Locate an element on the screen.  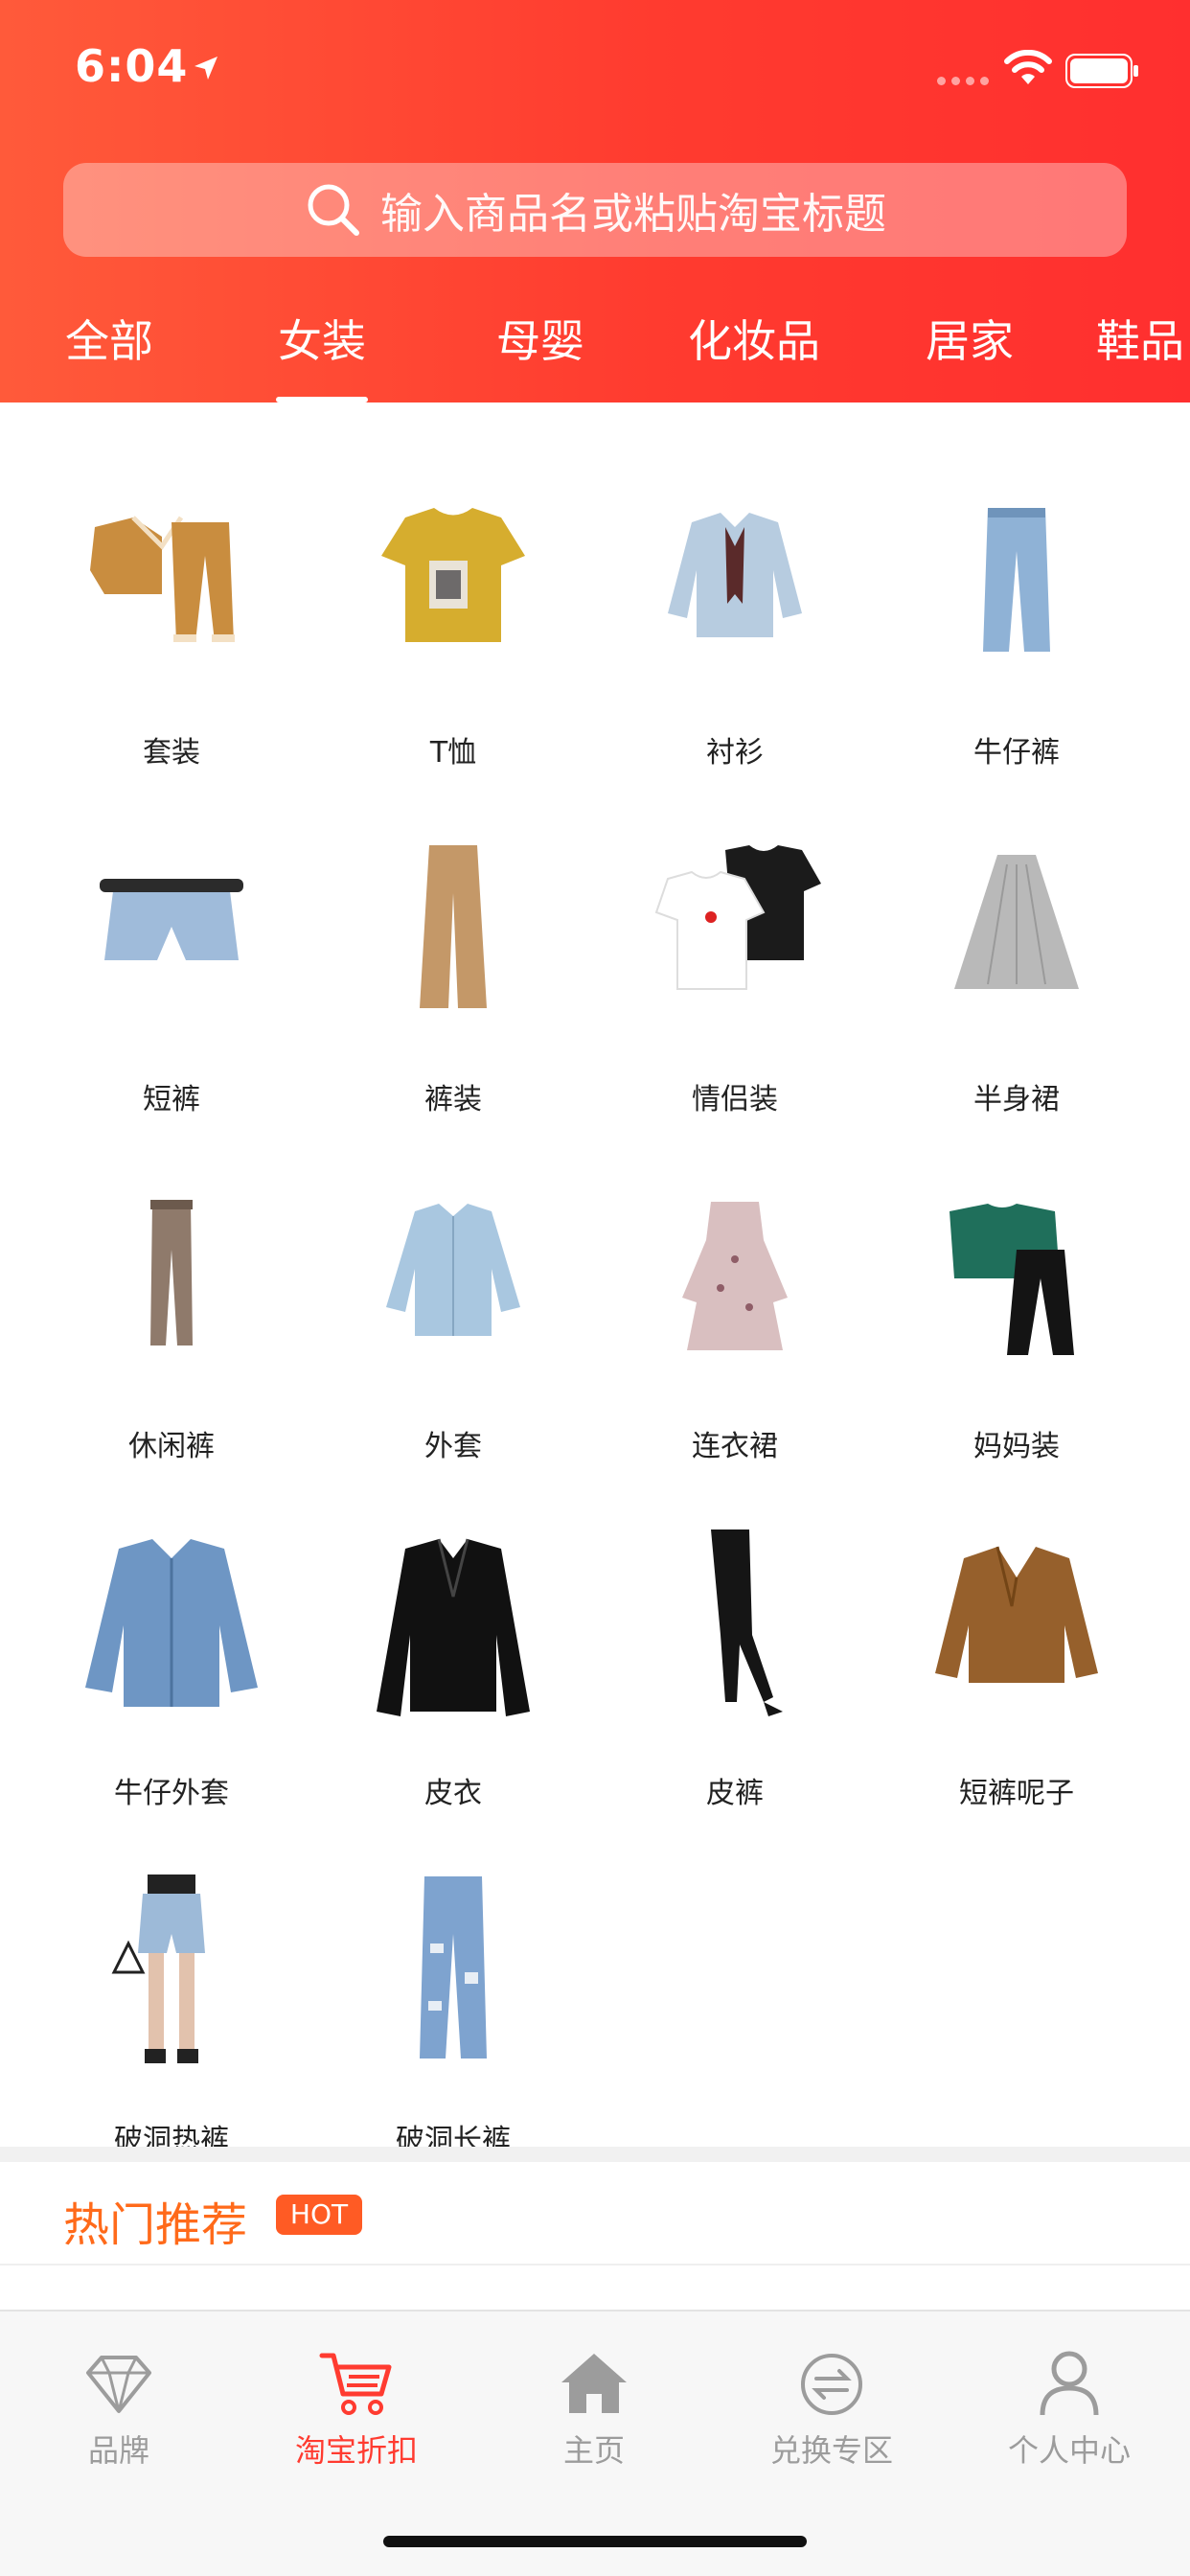
tab-womens-clothing: 女装 is located at coordinates (322, 353).